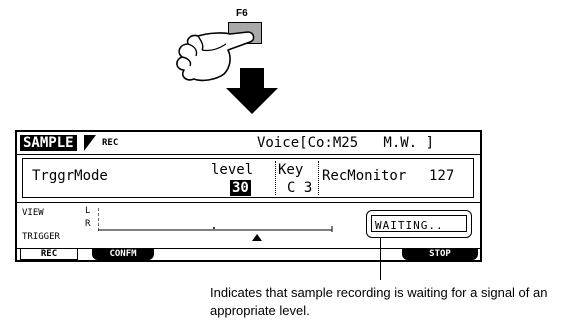 Image resolution: width=570 pixels, height=327 pixels. I want to click on down-arrow-icon, so click(252, 91).